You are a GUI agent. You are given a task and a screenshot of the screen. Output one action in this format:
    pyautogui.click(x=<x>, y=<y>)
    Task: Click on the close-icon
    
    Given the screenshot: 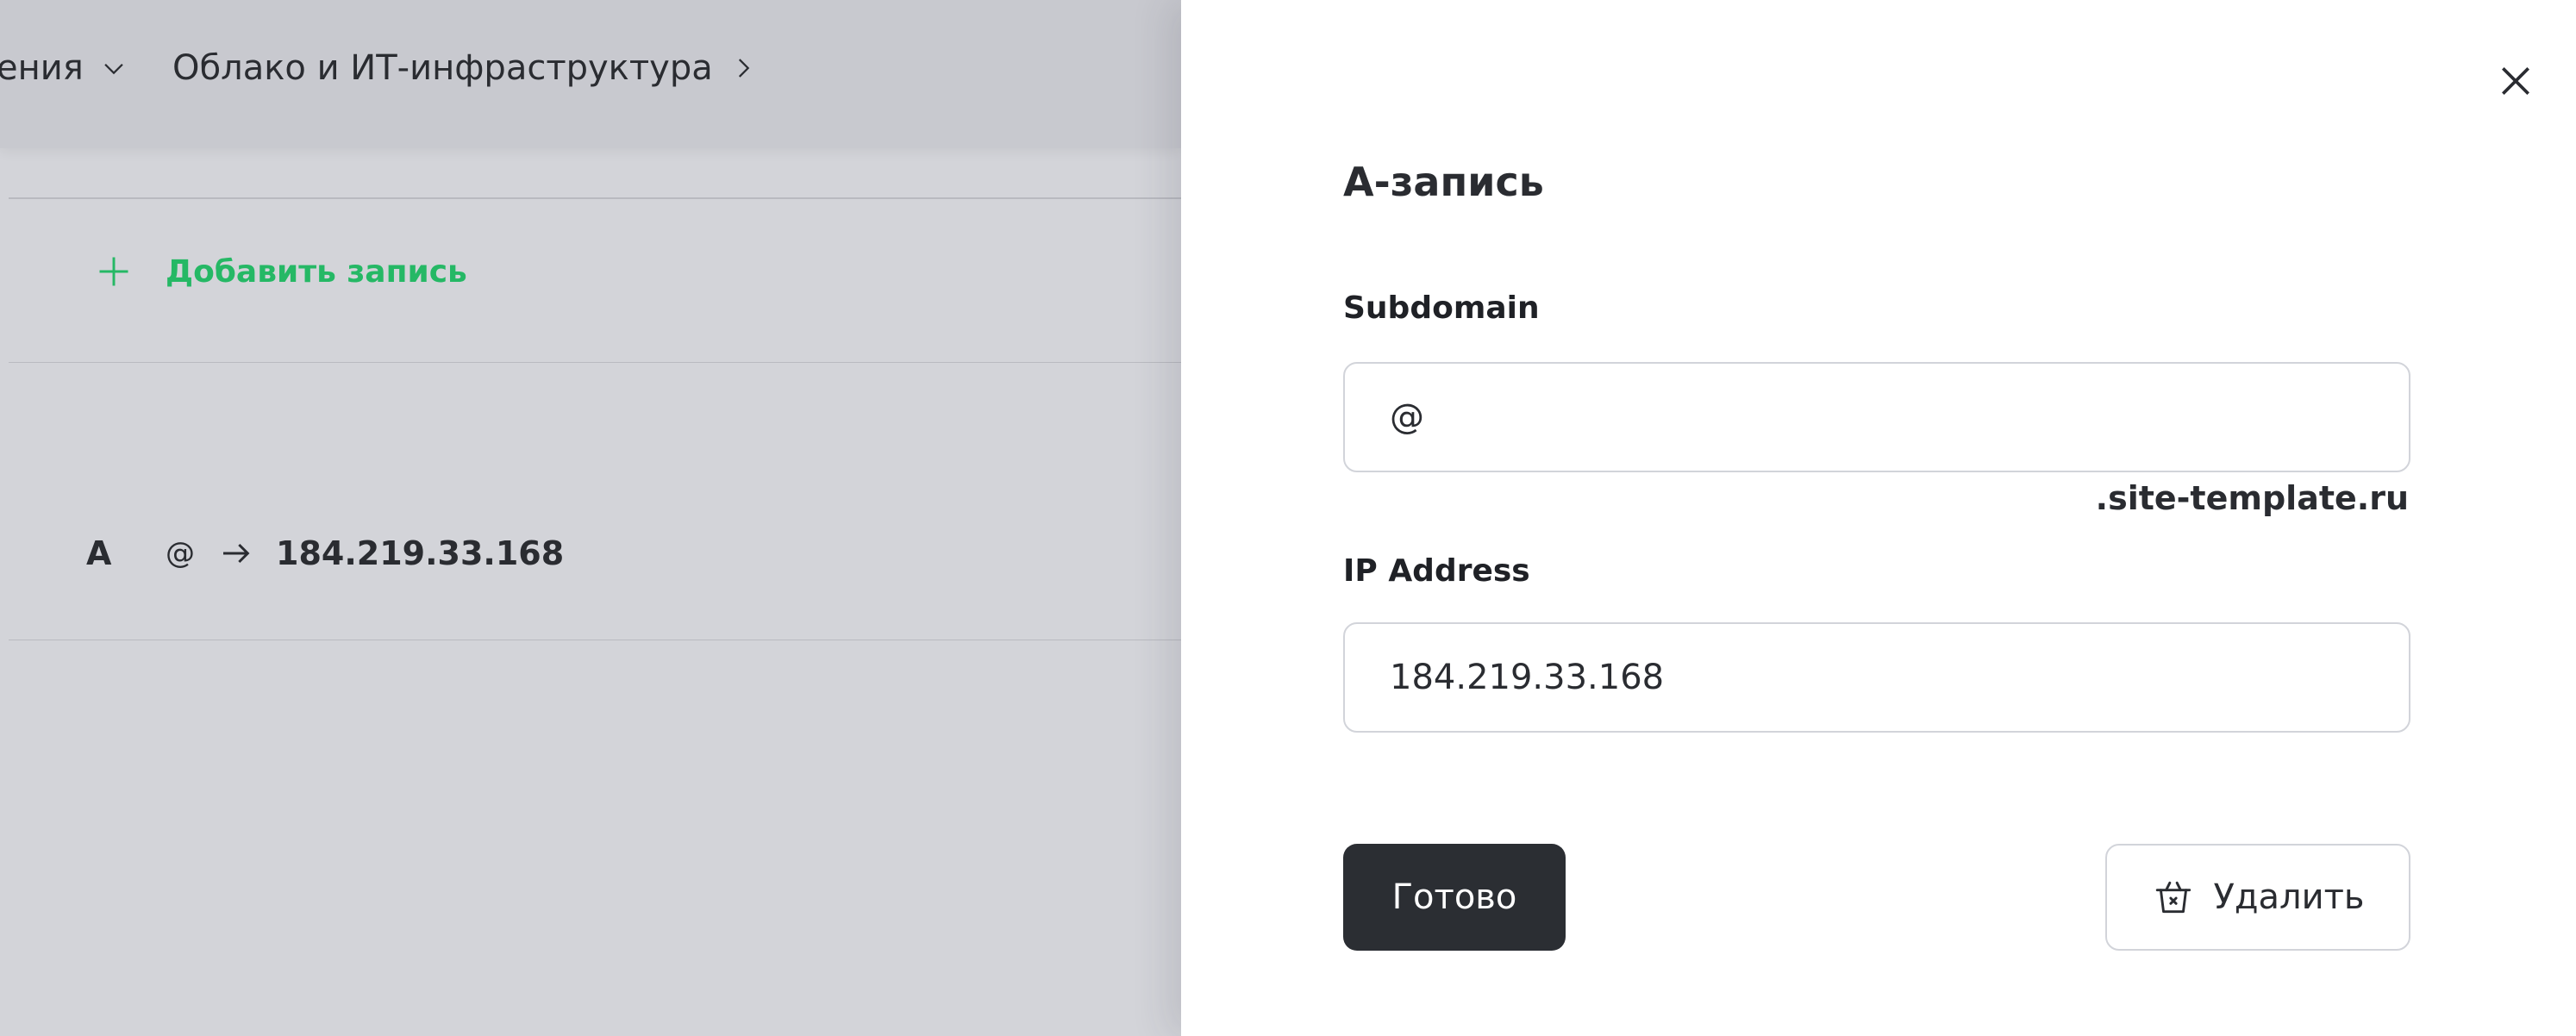 What is the action you would take?
    pyautogui.click(x=2515, y=81)
    